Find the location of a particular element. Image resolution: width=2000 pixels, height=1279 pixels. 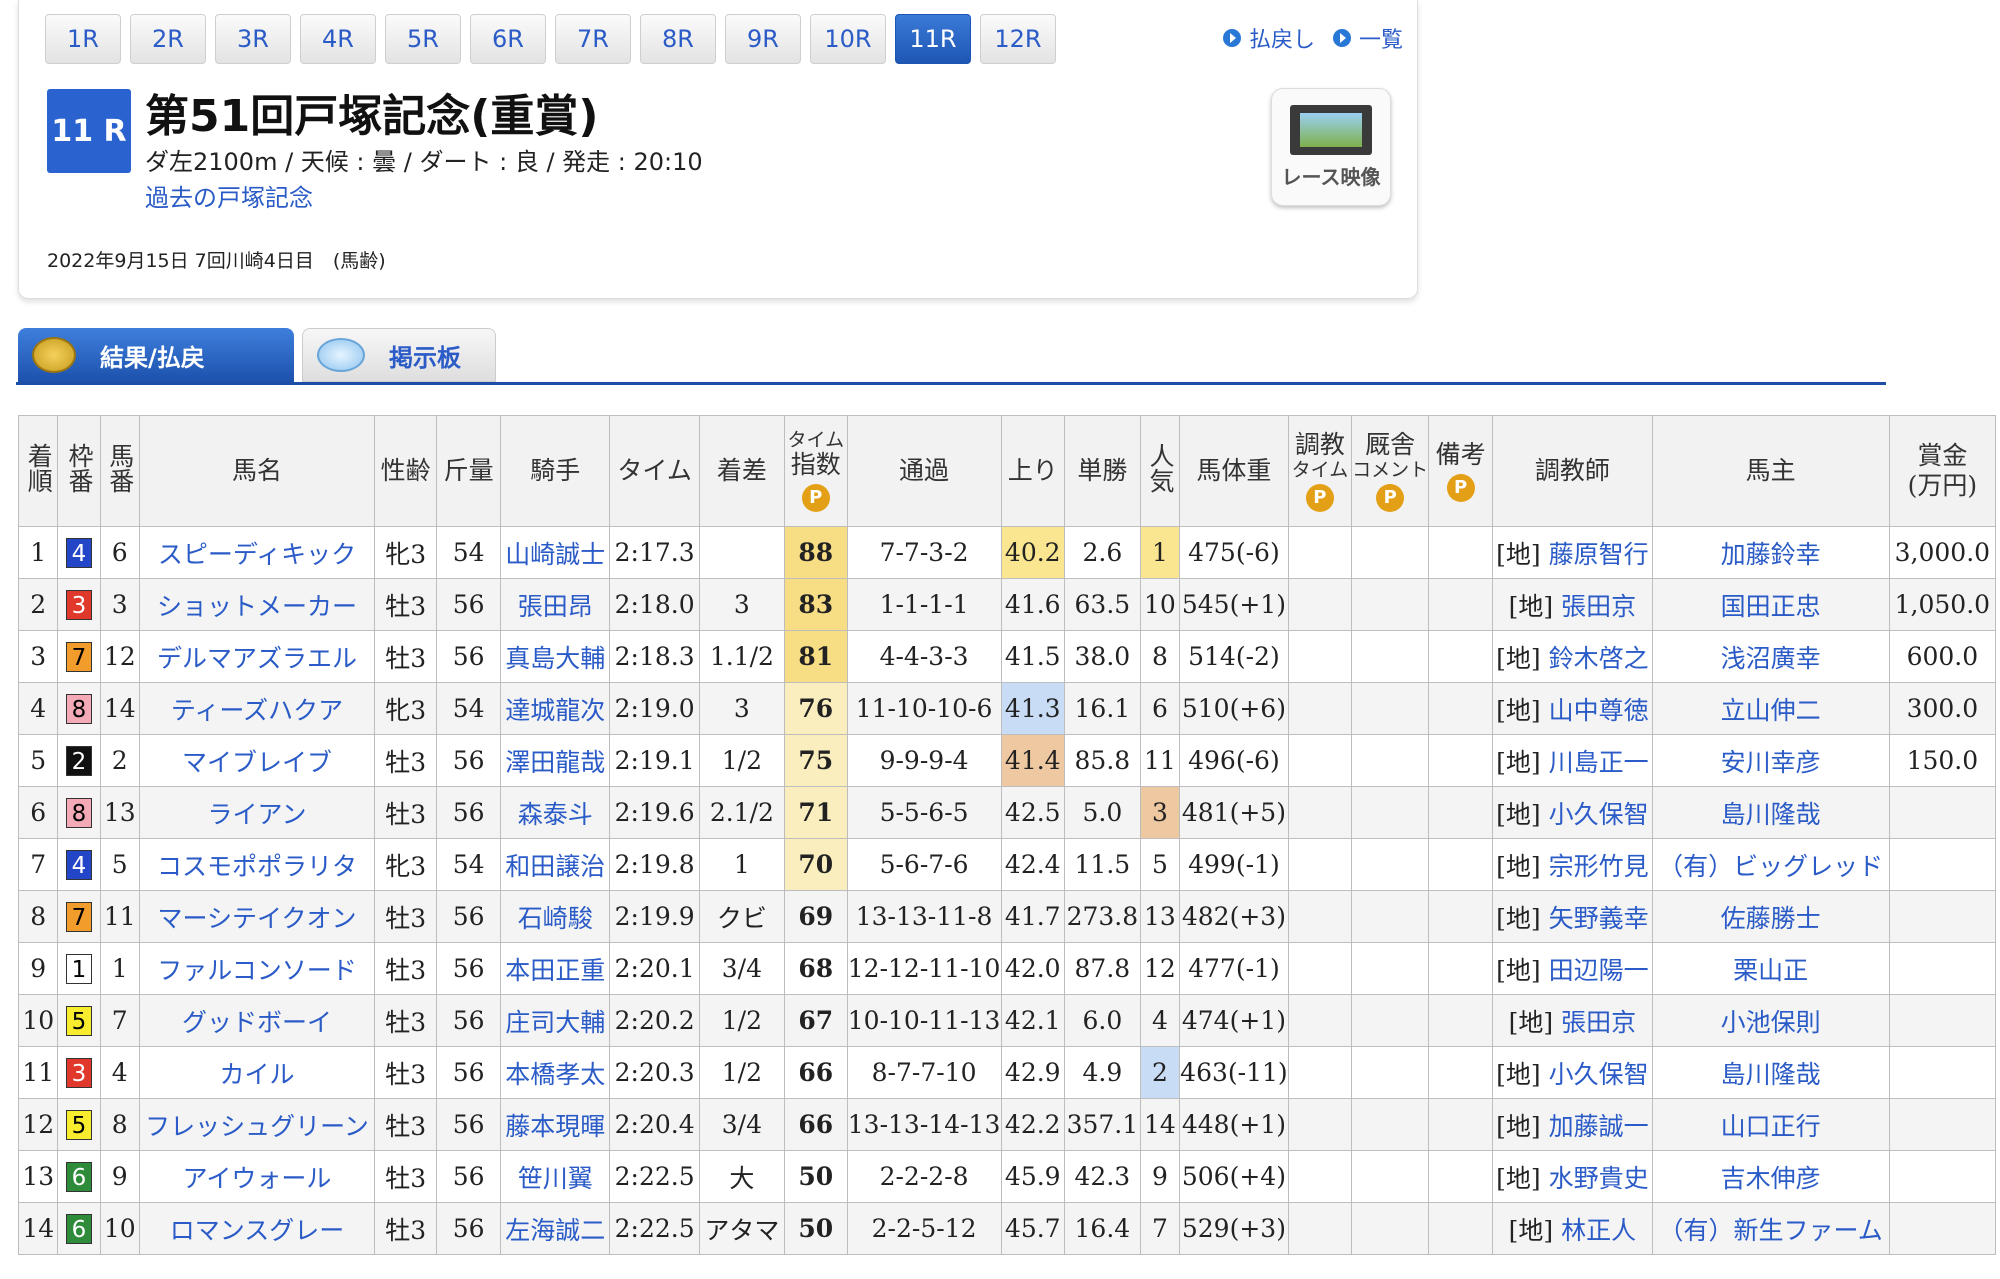

race-tab: 2R is located at coordinates (168, 39).